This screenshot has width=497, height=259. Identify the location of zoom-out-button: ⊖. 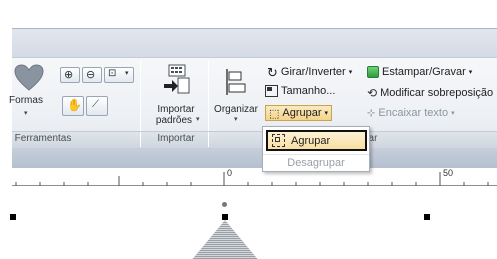
(92, 75).